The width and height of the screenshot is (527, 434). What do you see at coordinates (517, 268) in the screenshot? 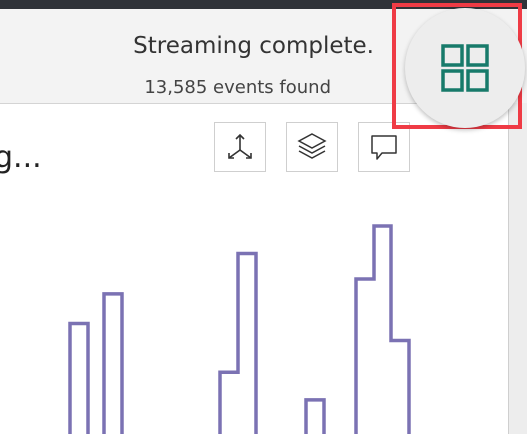
I see `scrollbar` at bounding box center [517, 268].